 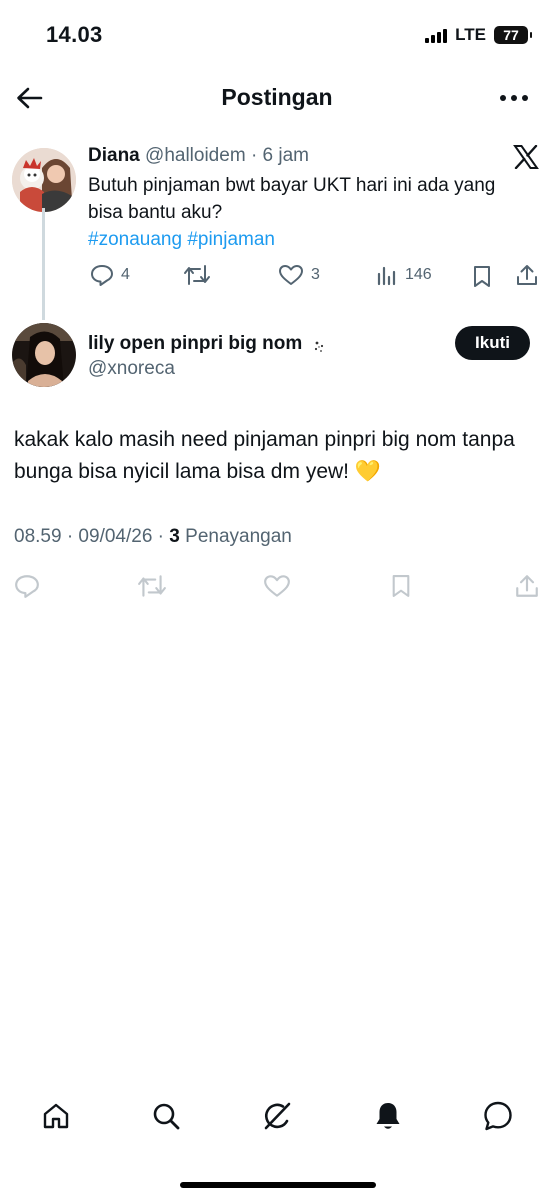 I want to click on like-button, so click(x=277, y=586).